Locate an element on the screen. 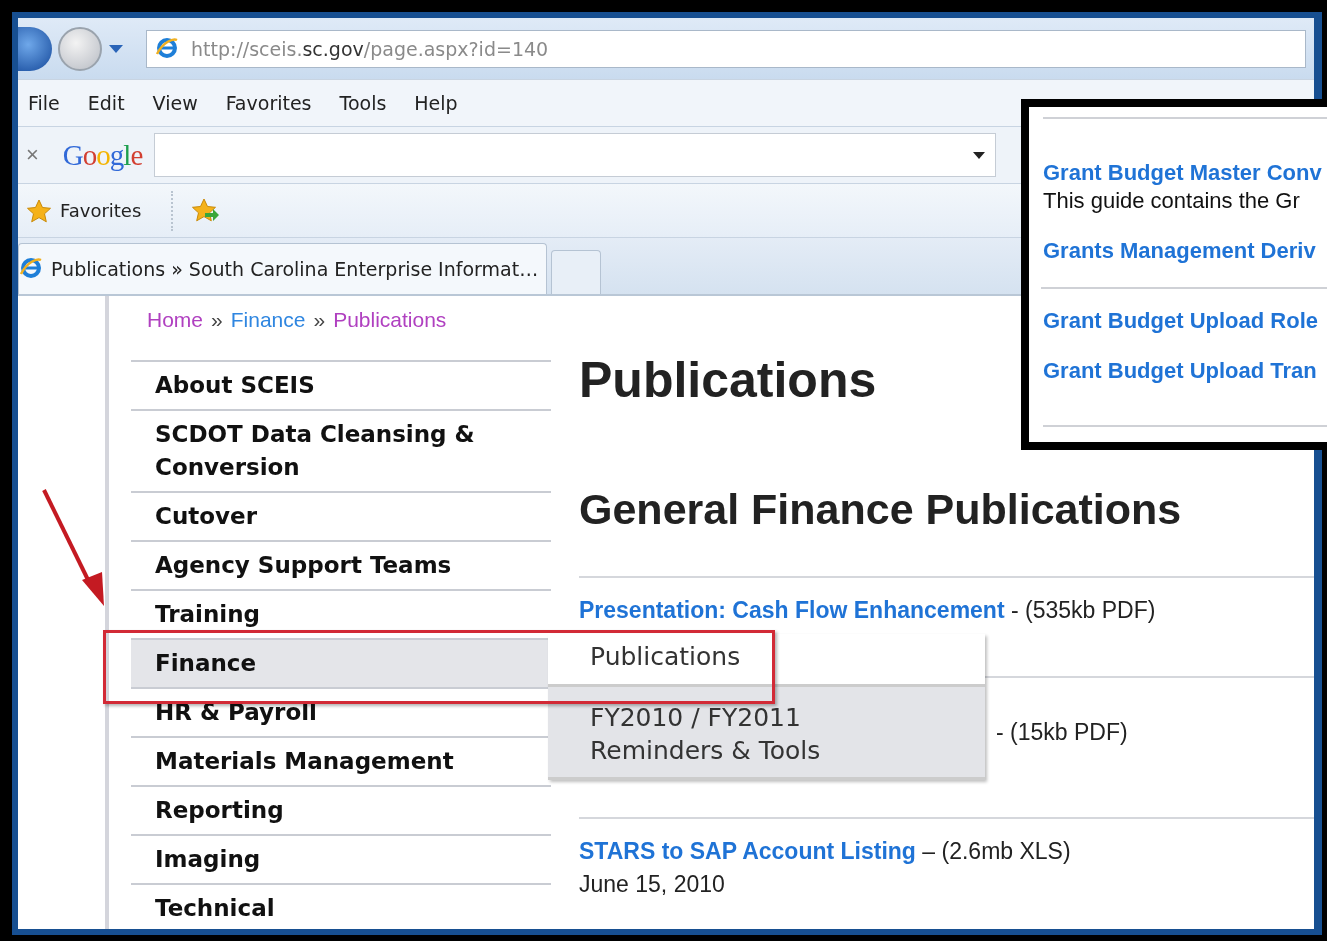 This screenshot has height=941, width=1327. menu-item: View is located at coordinates (175, 103).